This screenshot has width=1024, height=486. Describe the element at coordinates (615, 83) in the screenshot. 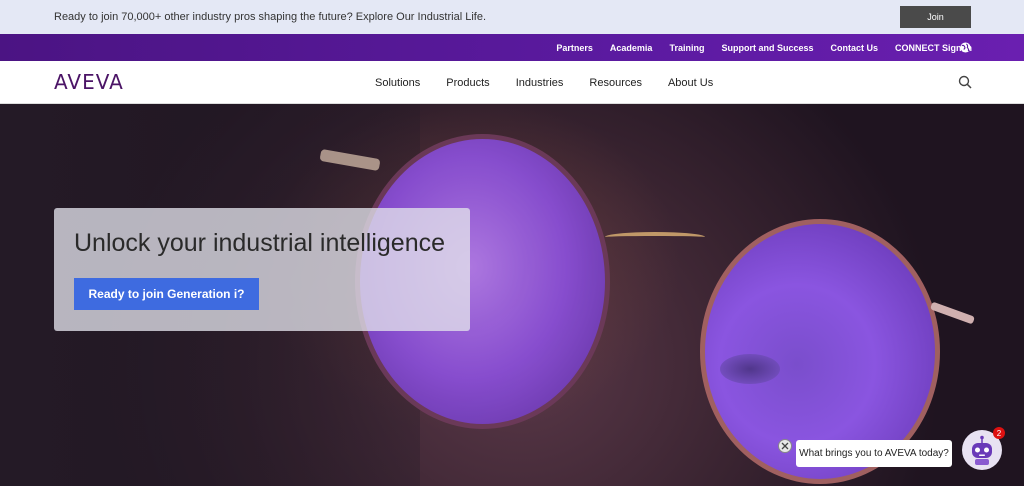

I see `nav-item-resources: Resources` at that location.